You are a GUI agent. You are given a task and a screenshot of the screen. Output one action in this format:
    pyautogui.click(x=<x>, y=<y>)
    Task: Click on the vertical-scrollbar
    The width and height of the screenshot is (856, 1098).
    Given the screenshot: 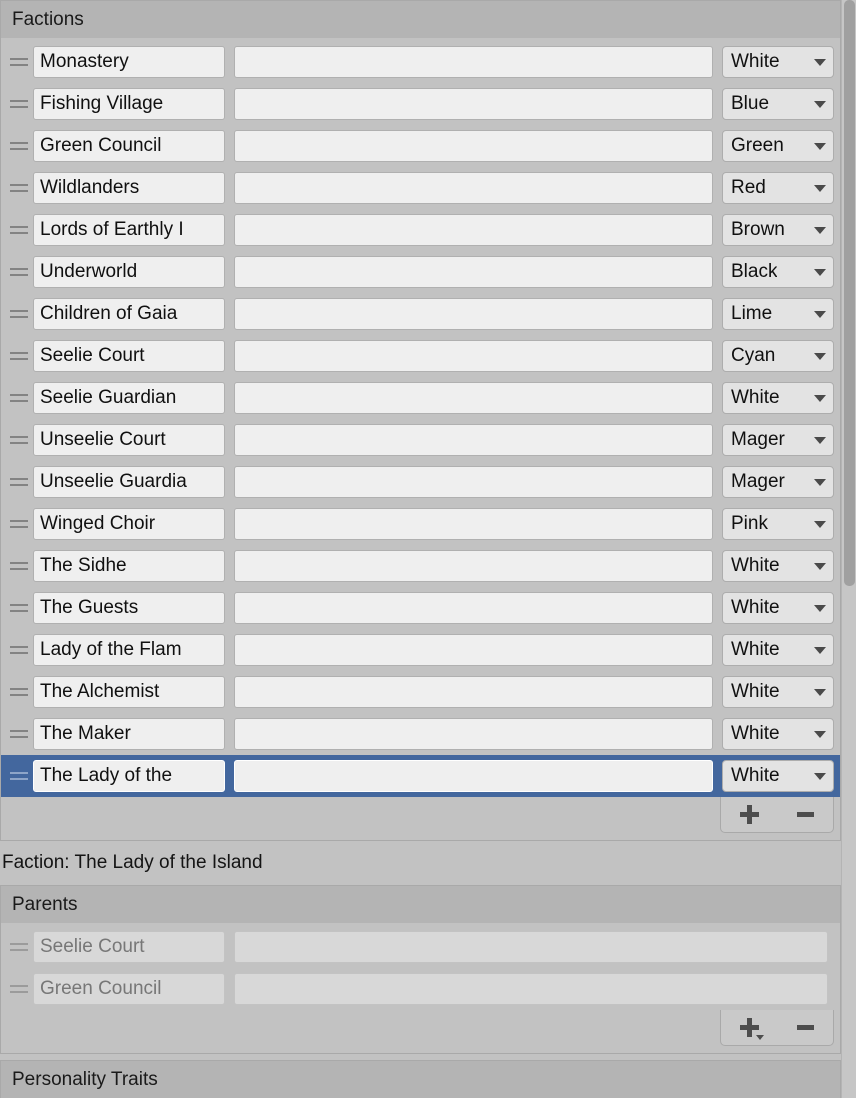 What is the action you would take?
    pyautogui.click(x=848, y=549)
    